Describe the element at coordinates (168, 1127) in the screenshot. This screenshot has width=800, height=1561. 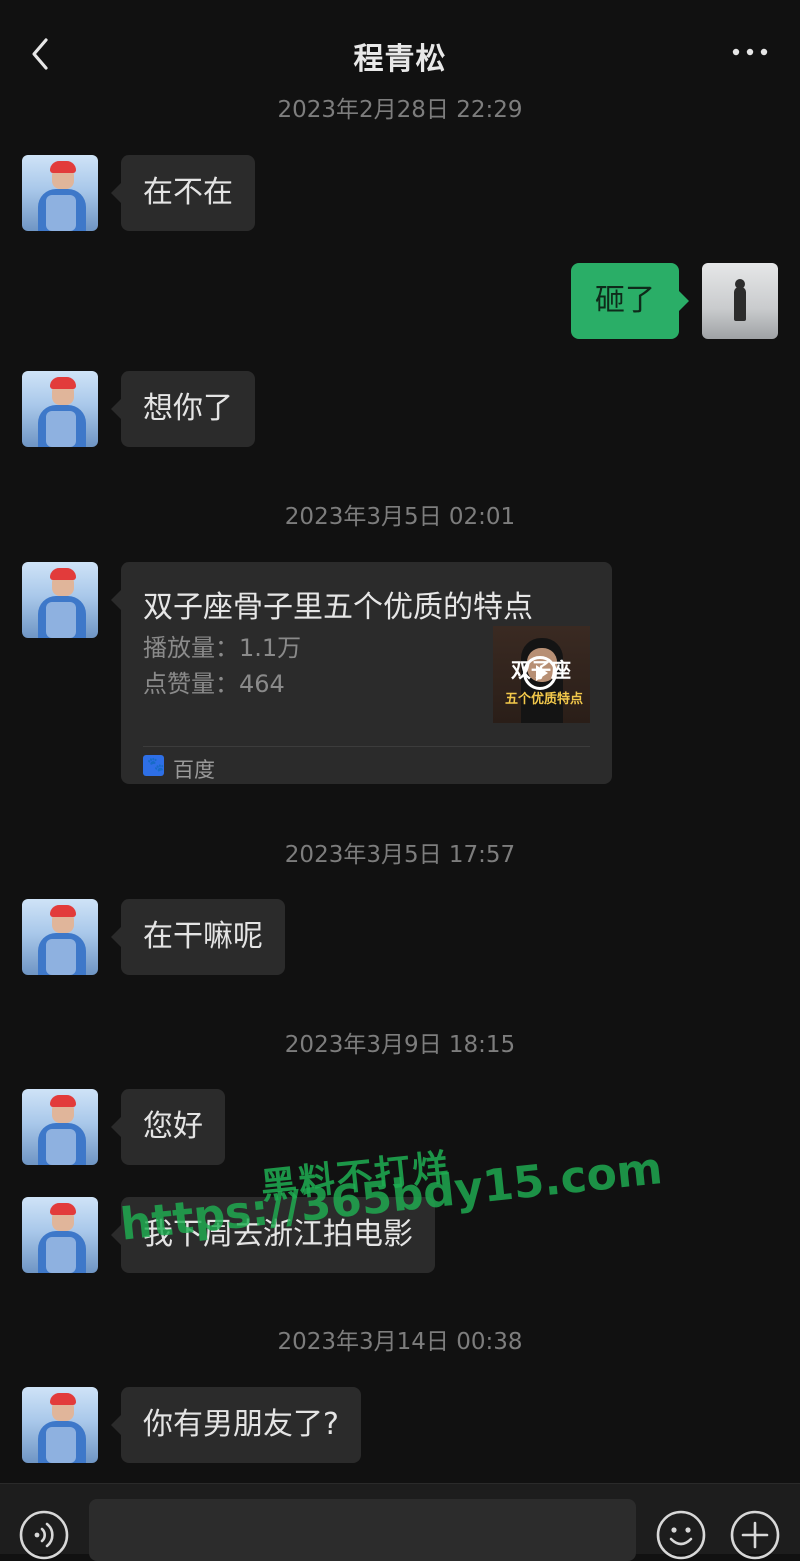
I see `message-bubble: 您好` at that location.